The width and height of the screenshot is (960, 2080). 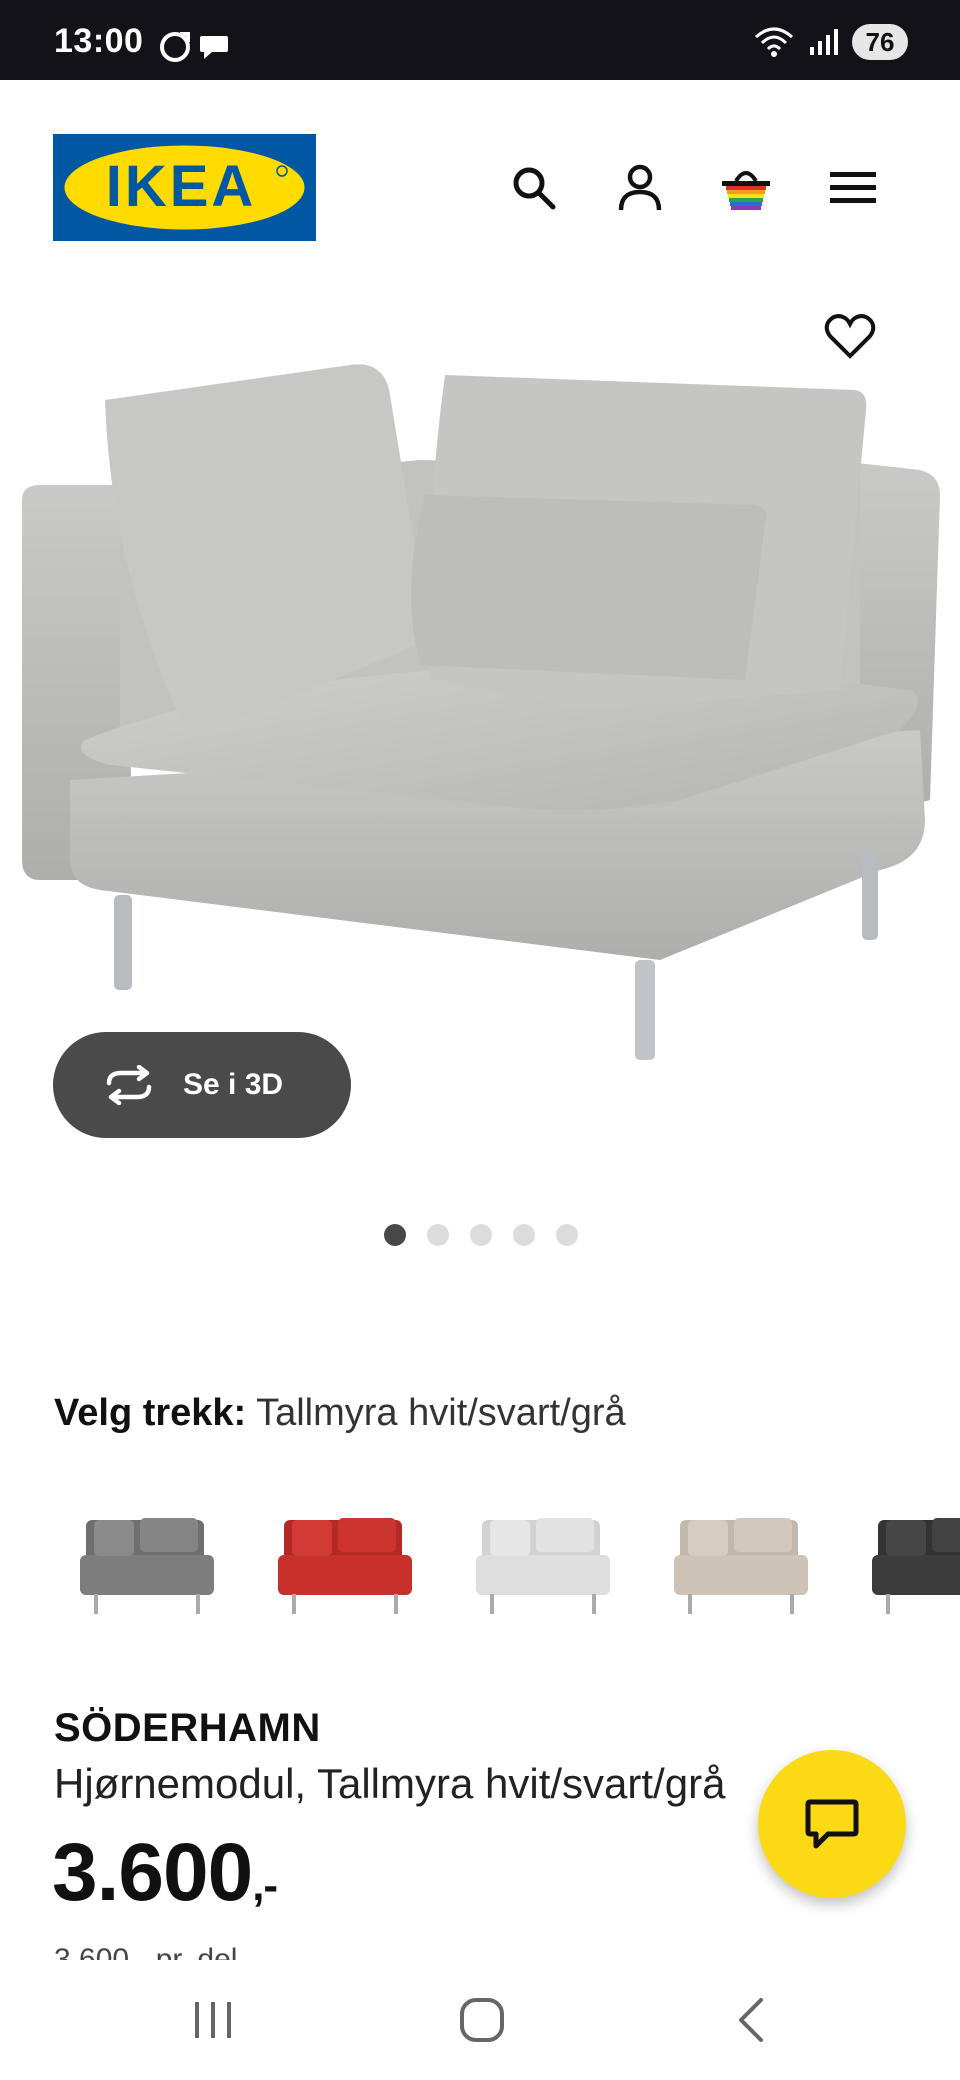 I want to click on cover-swatch-beige, so click(x=741, y=1565).